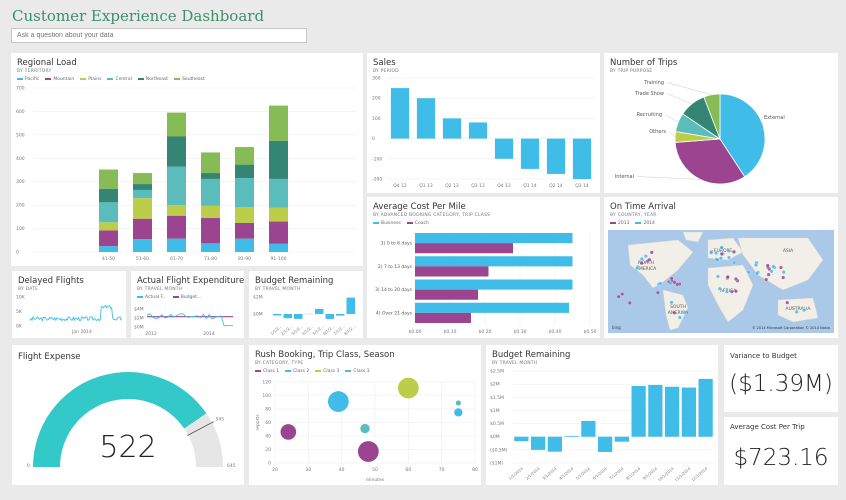 The image size is (846, 500). Describe the element at coordinates (781, 384) in the screenshot. I see `variance-value: ($1.39M)` at that location.